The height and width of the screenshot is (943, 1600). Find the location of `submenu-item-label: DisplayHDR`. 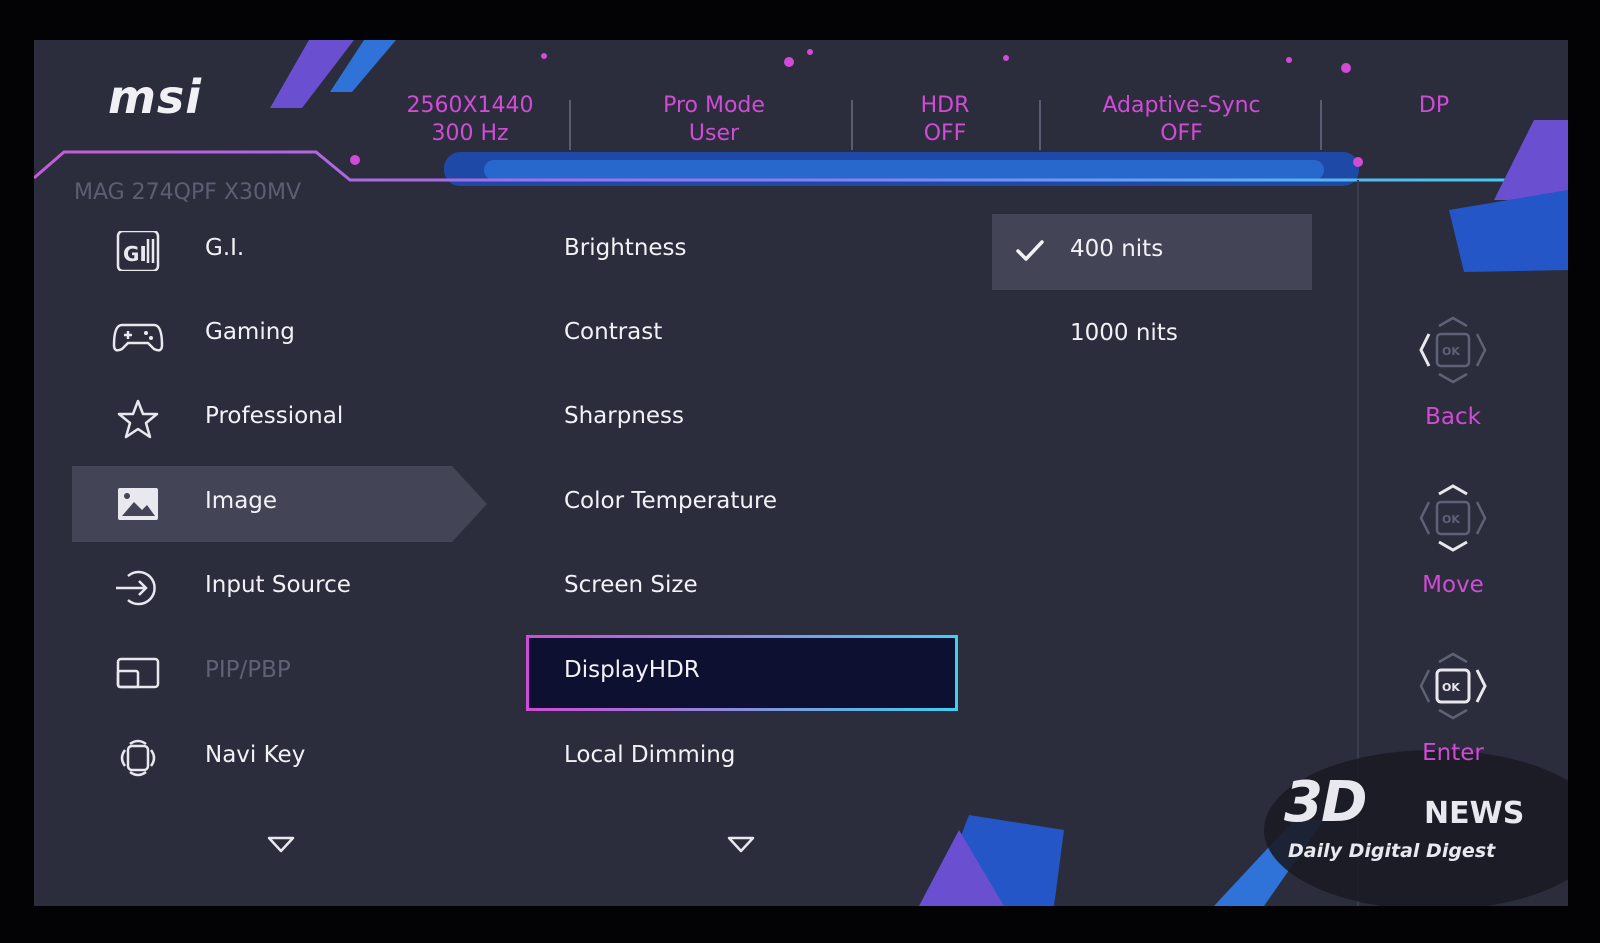

submenu-item-label: DisplayHDR is located at coordinates (632, 670).